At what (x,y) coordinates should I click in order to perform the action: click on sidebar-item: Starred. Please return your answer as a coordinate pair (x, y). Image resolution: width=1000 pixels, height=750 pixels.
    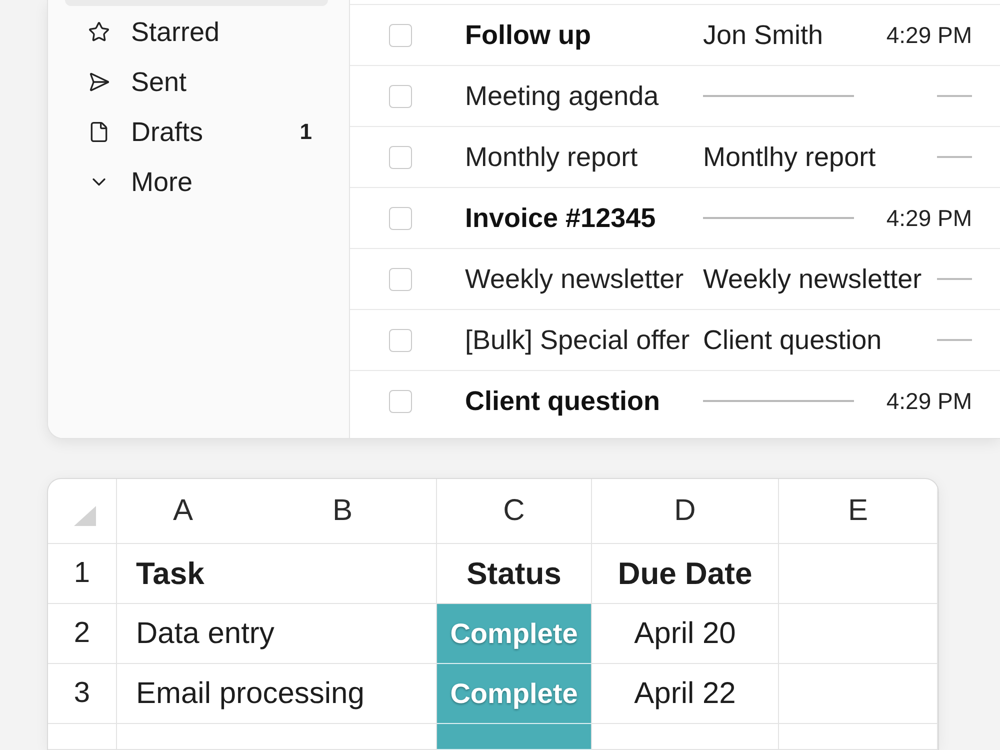
    Looking at the image, I should click on (196, 32).